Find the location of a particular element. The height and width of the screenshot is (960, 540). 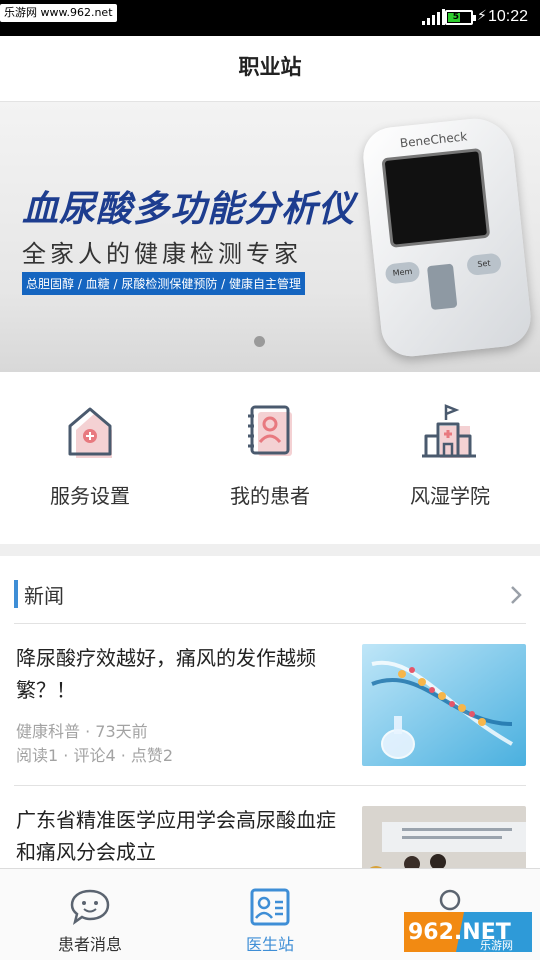

news-accent-bar is located at coordinates (16, 594).